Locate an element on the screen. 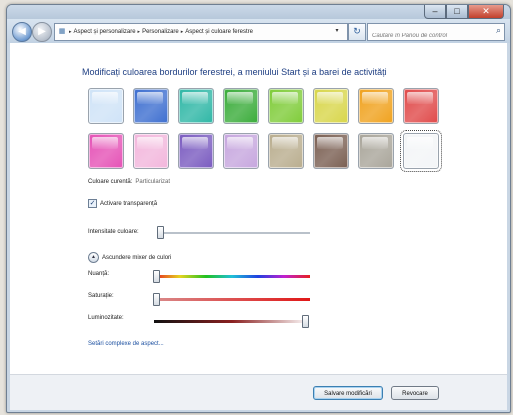 The image size is (513, 415). intensity-slider-thumb is located at coordinates (161, 232).